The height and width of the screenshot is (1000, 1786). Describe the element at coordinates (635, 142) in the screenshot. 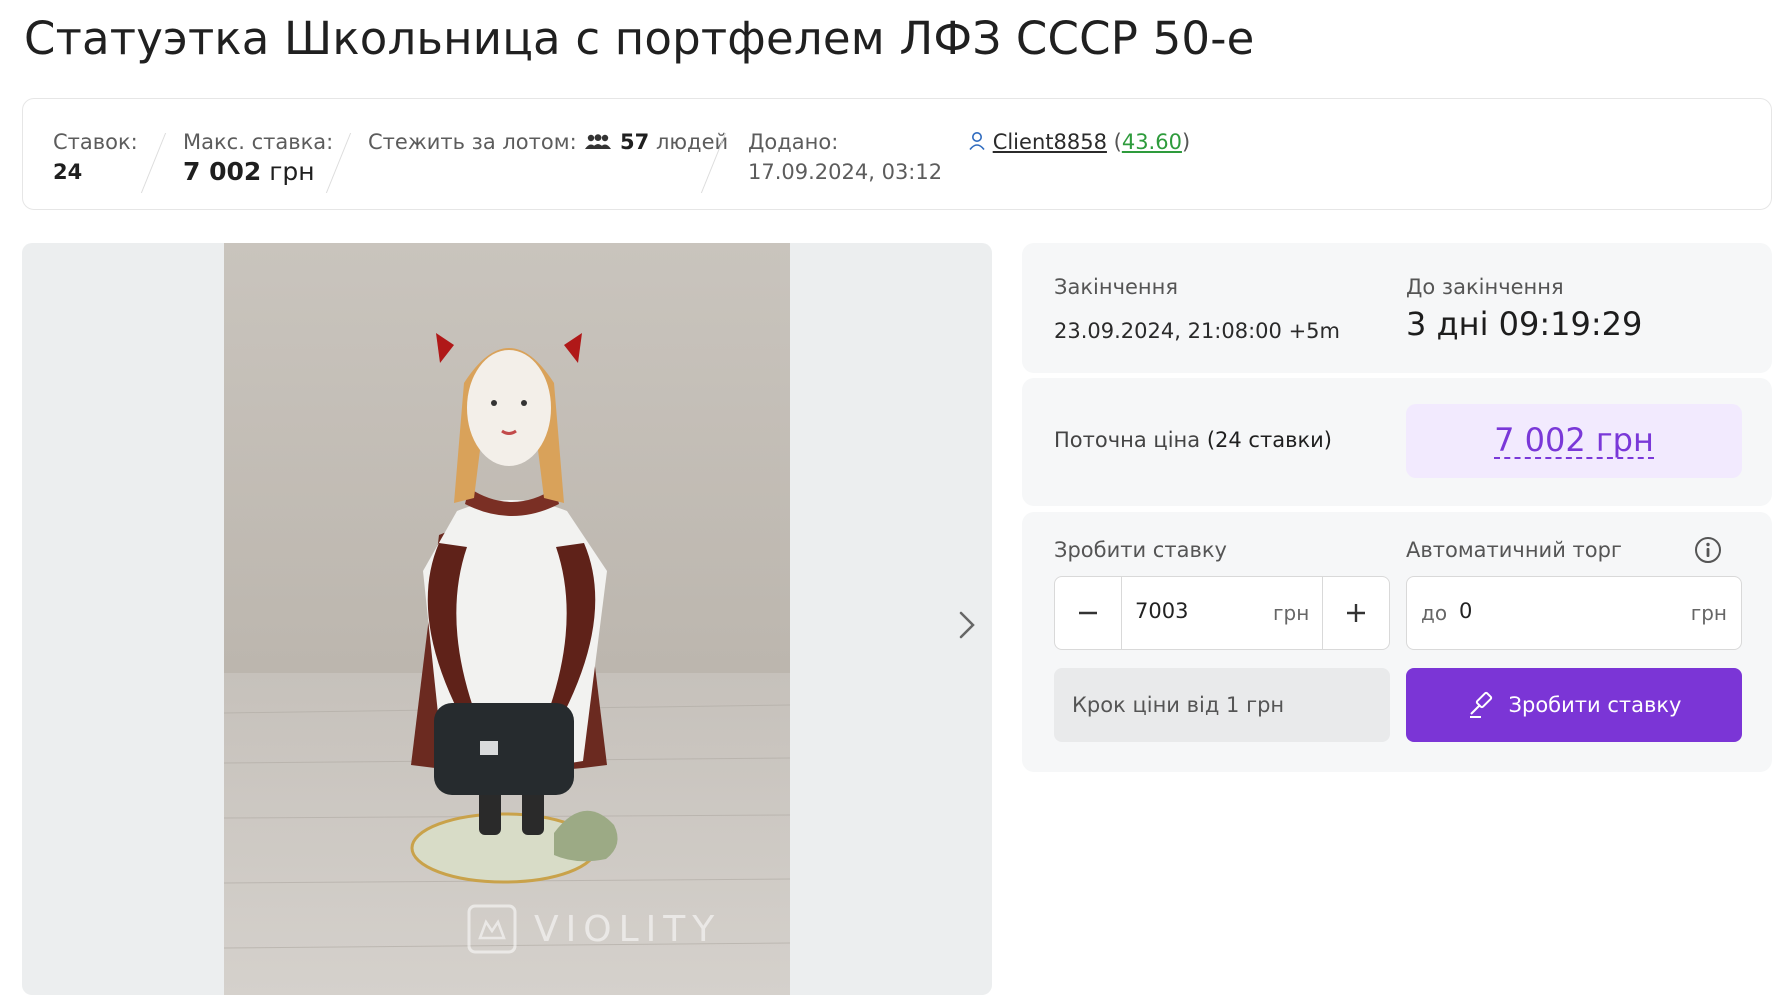

I see `watchers-count: 57` at that location.